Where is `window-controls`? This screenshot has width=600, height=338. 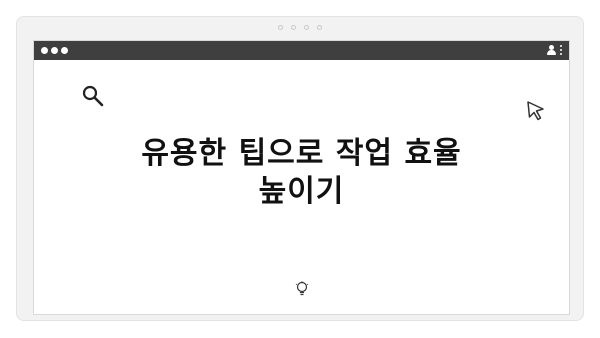 window-controls is located at coordinates (54, 50).